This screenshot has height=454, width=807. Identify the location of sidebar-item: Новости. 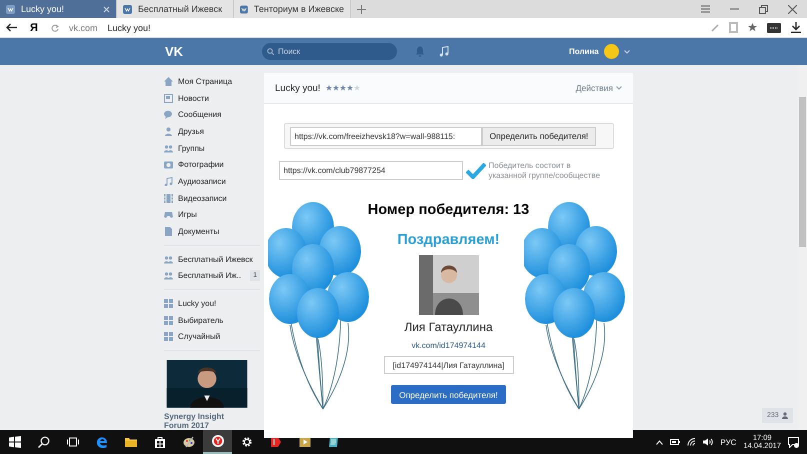
(212, 98).